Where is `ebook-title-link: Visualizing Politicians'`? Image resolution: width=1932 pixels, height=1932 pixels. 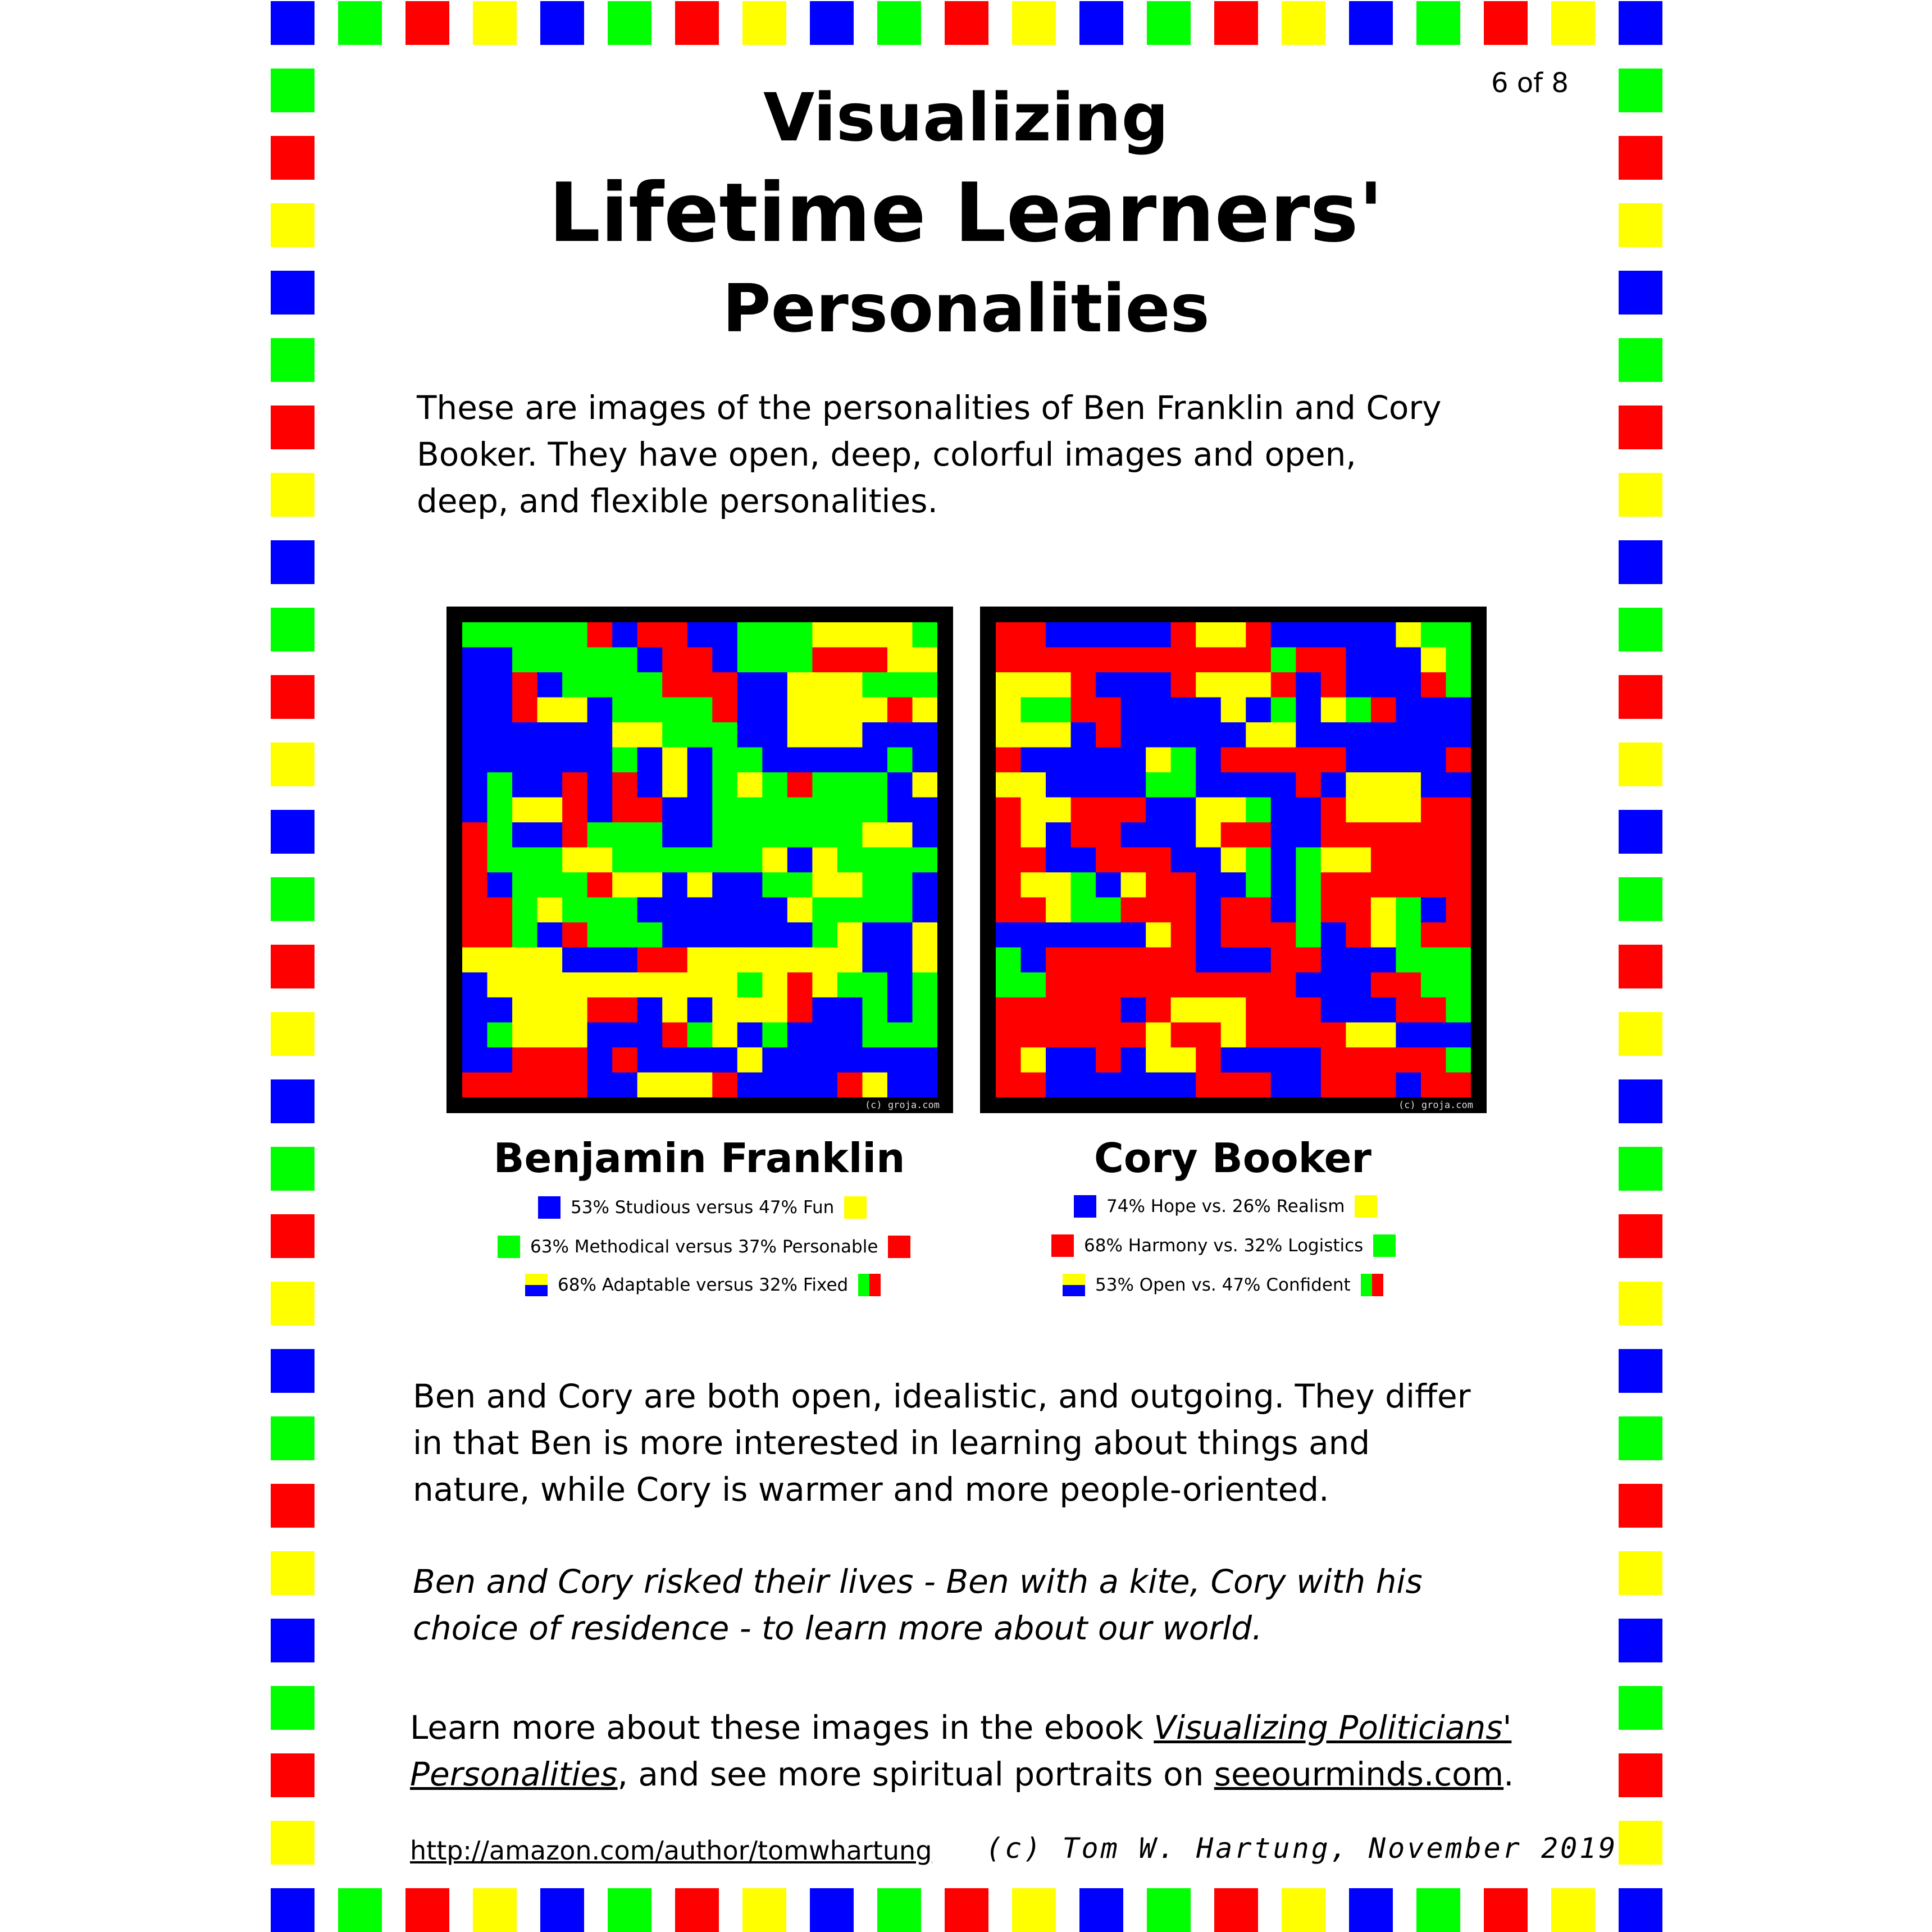 ebook-title-link: Visualizing Politicians' is located at coordinates (1332, 1727).